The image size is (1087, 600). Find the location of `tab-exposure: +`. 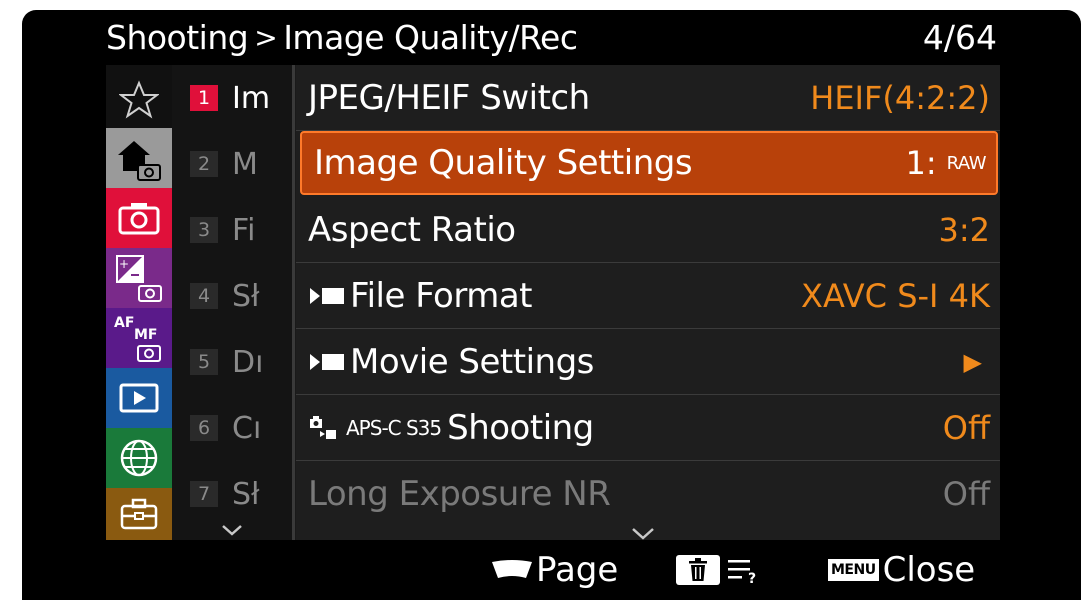

tab-exposure: + is located at coordinates (139, 278).